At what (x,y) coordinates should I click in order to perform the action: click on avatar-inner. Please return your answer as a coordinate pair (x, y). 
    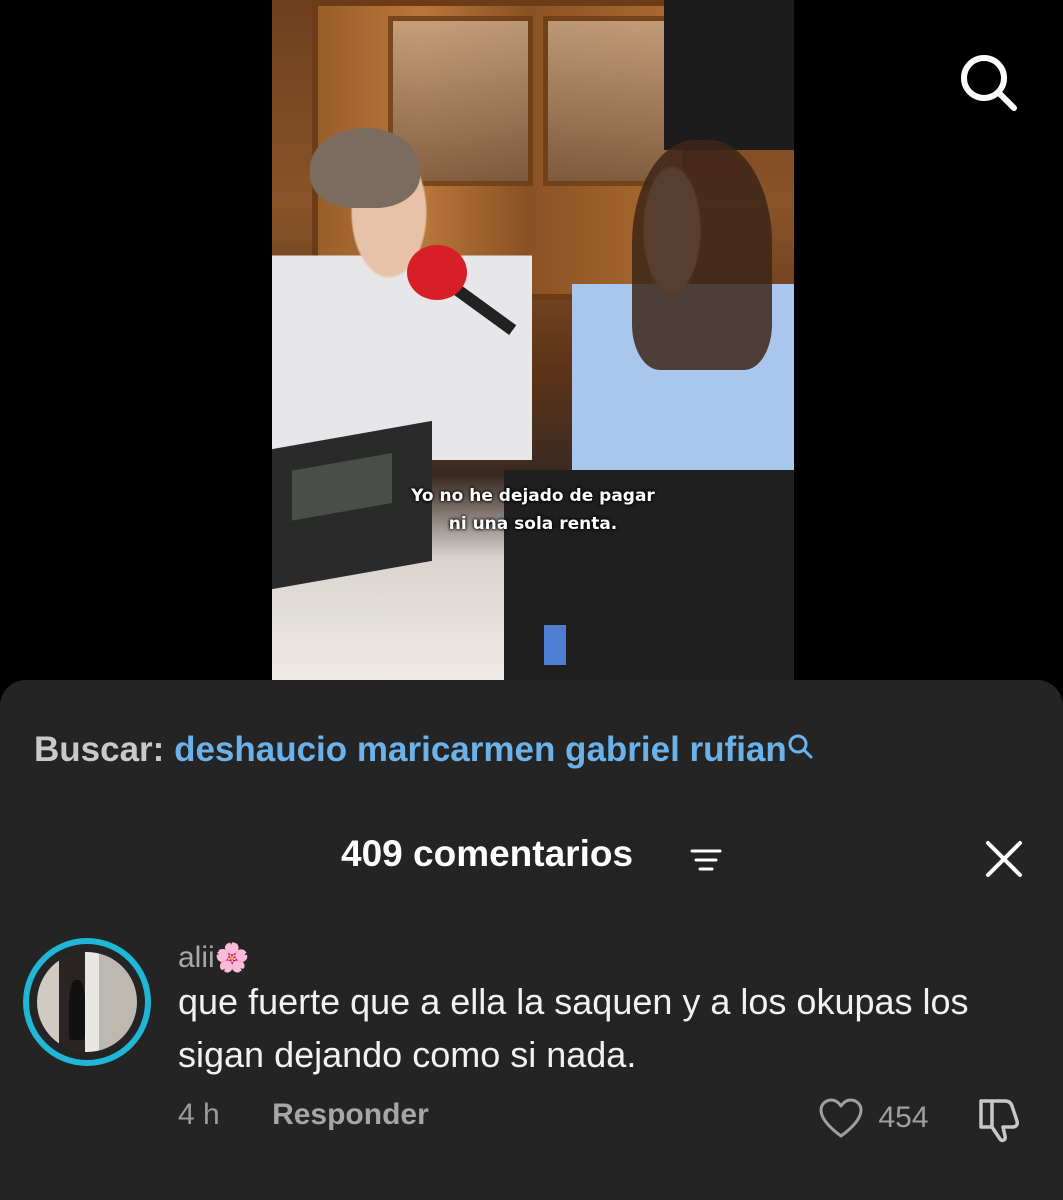
    Looking at the image, I should click on (87, 1002).